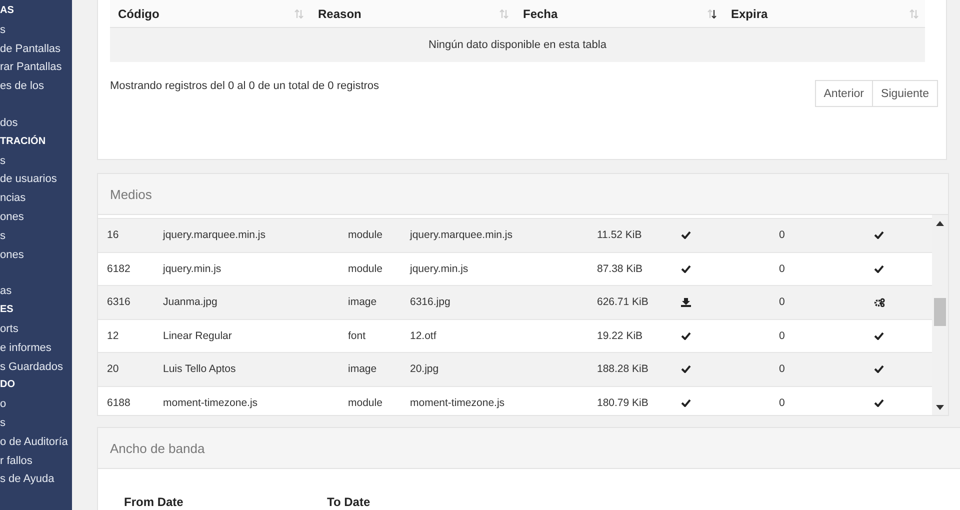  Describe the element at coordinates (113, 235) in the screenshot. I see `table-cell: 16` at that location.